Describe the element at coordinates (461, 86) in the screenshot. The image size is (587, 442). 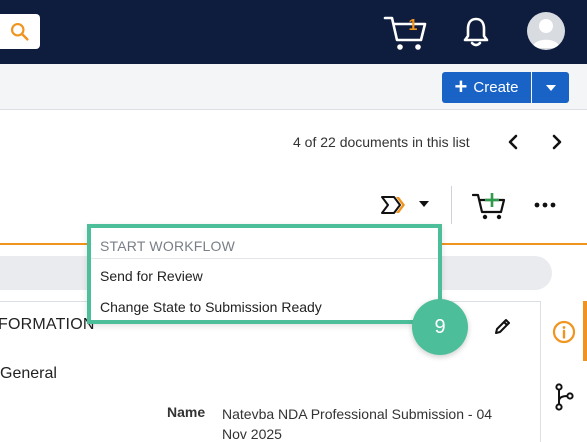
I see `plus-icon: +` at that location.